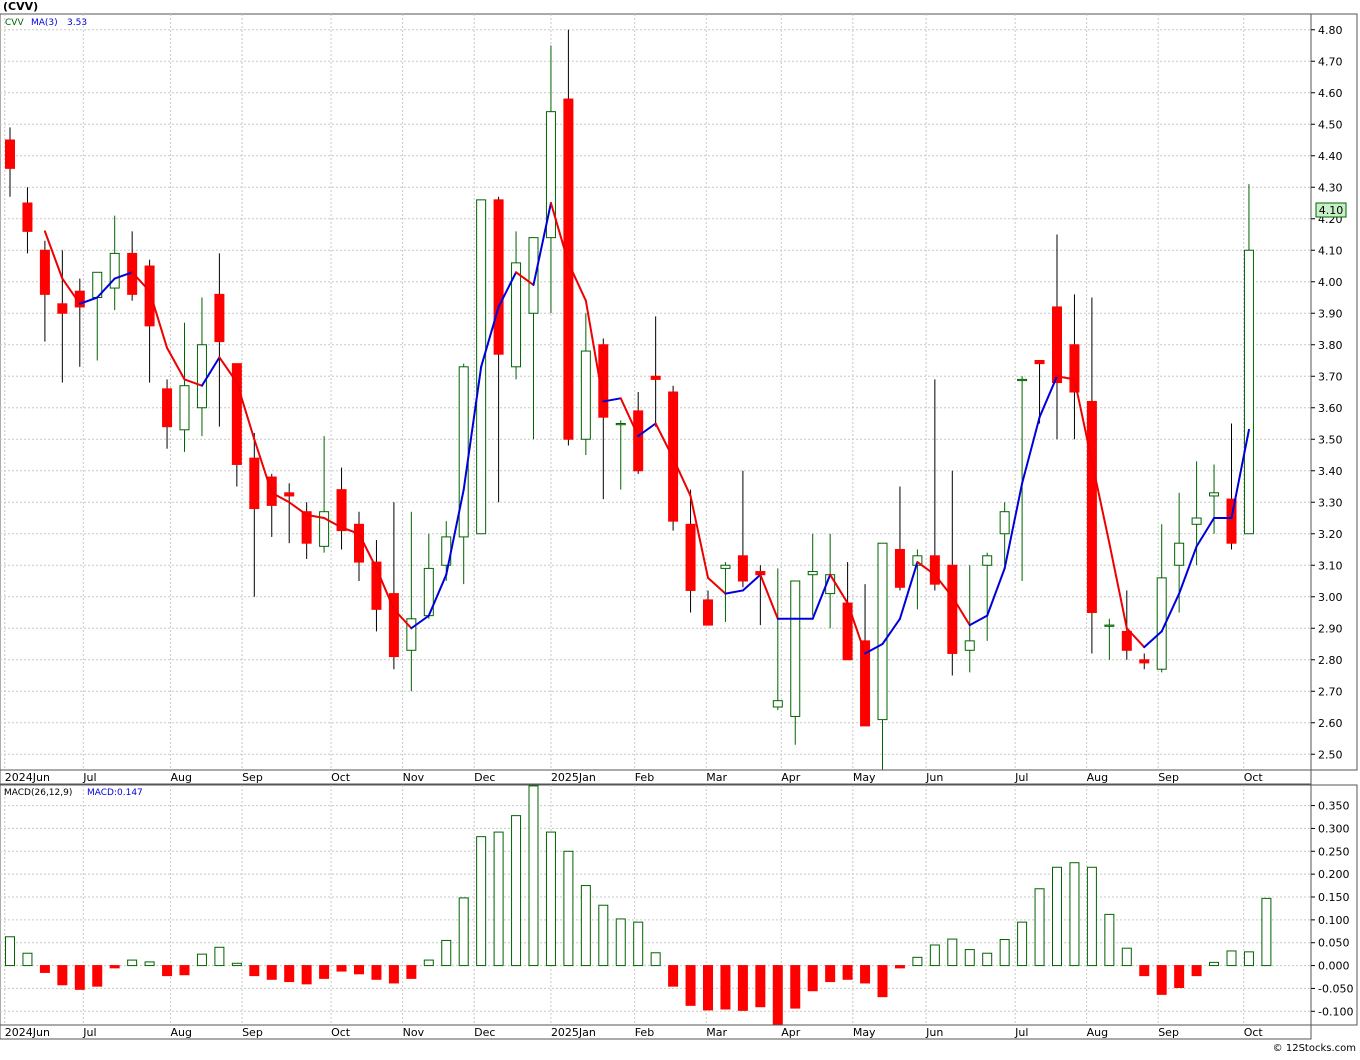  I want to click on price-y-tick-label: 2.80, so click(1330, 660).